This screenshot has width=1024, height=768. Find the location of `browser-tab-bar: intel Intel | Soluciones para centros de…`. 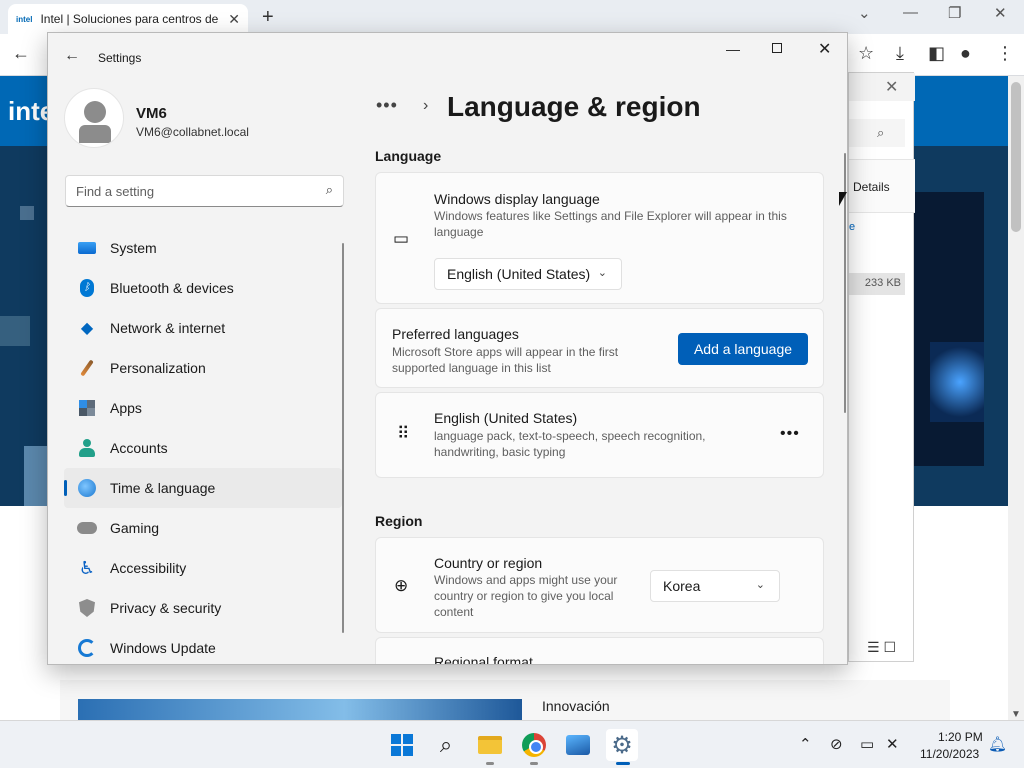

browser-tab-bar: intel Intel | Soluciones para centros de… is located at coordinates (512, 17).